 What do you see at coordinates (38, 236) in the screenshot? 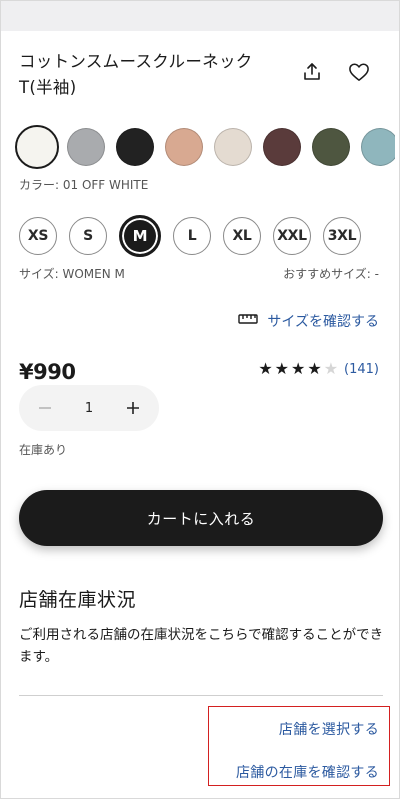
I see `size-option-xs: XS` at bounding box center [38, 236].